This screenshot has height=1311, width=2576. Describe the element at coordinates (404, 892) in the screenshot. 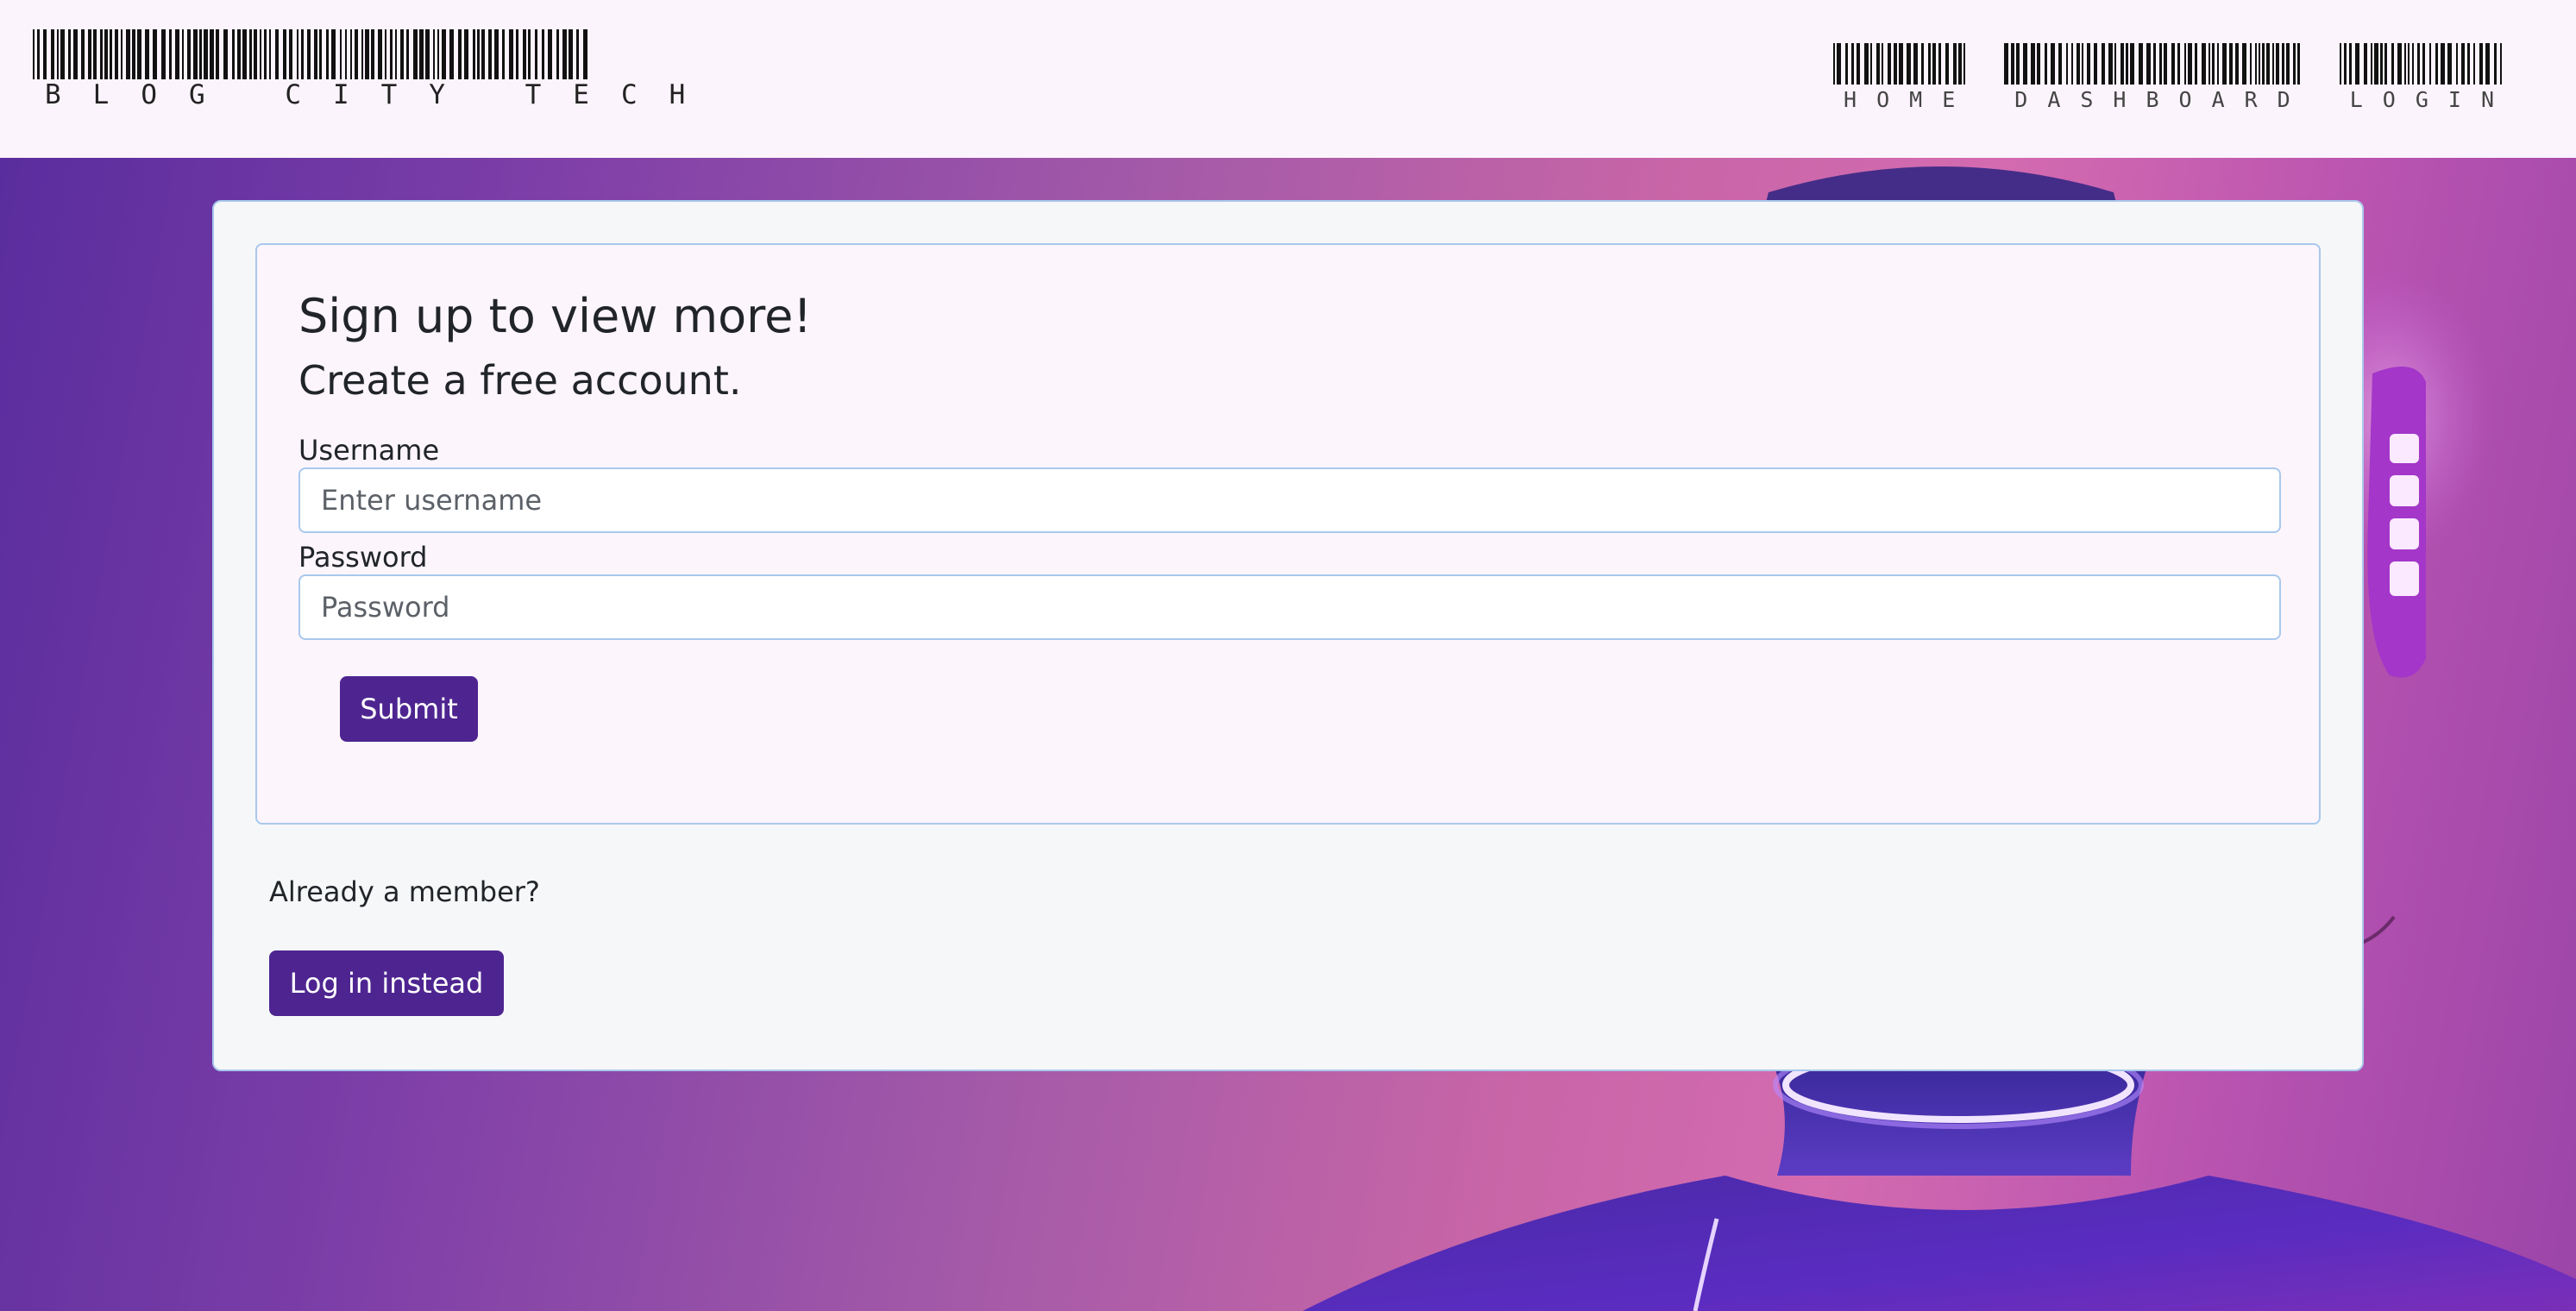

I see `already-member-text: Already a member?` at that location.